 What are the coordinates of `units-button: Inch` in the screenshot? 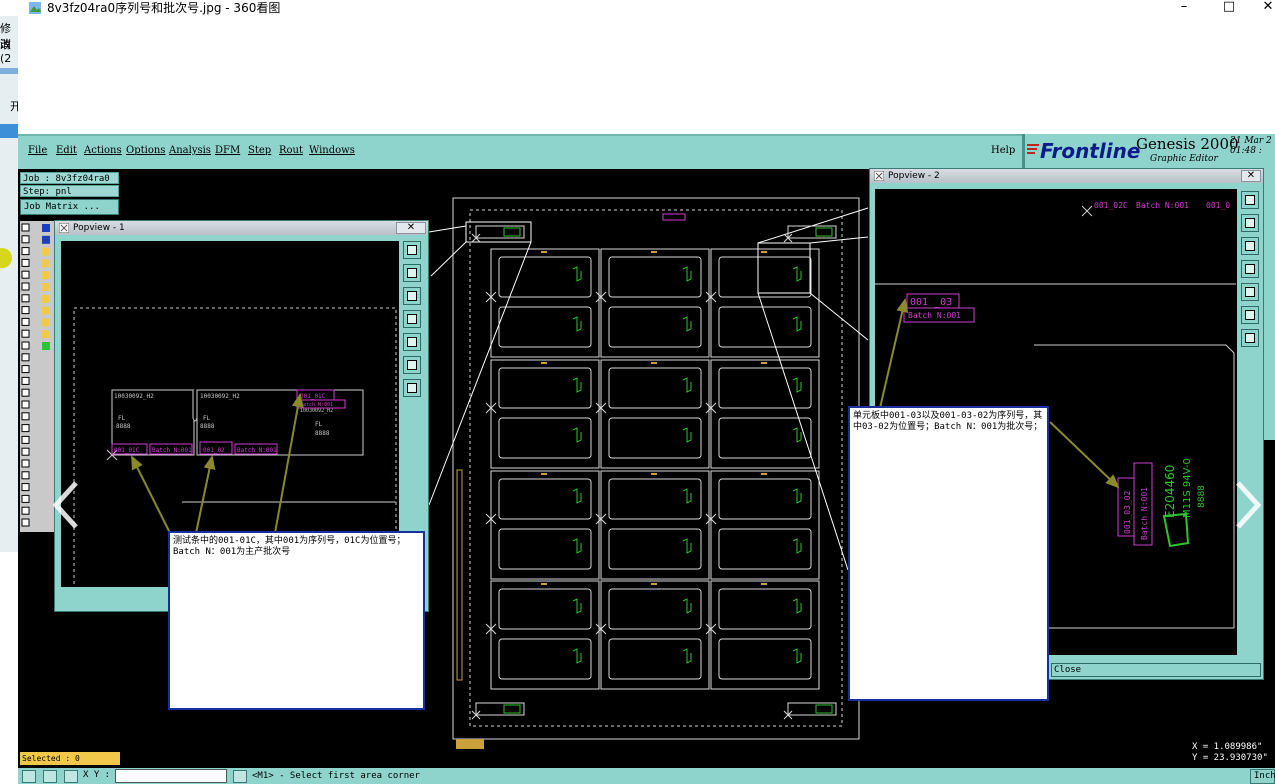 It's located at (1262, 776).